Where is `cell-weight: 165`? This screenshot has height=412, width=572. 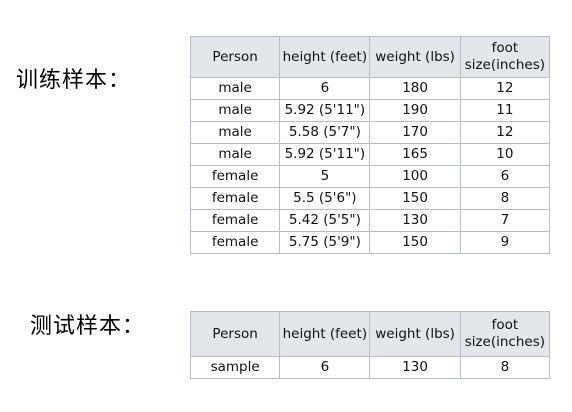 cell-weight: 165 is located at coordinates (415, 154).